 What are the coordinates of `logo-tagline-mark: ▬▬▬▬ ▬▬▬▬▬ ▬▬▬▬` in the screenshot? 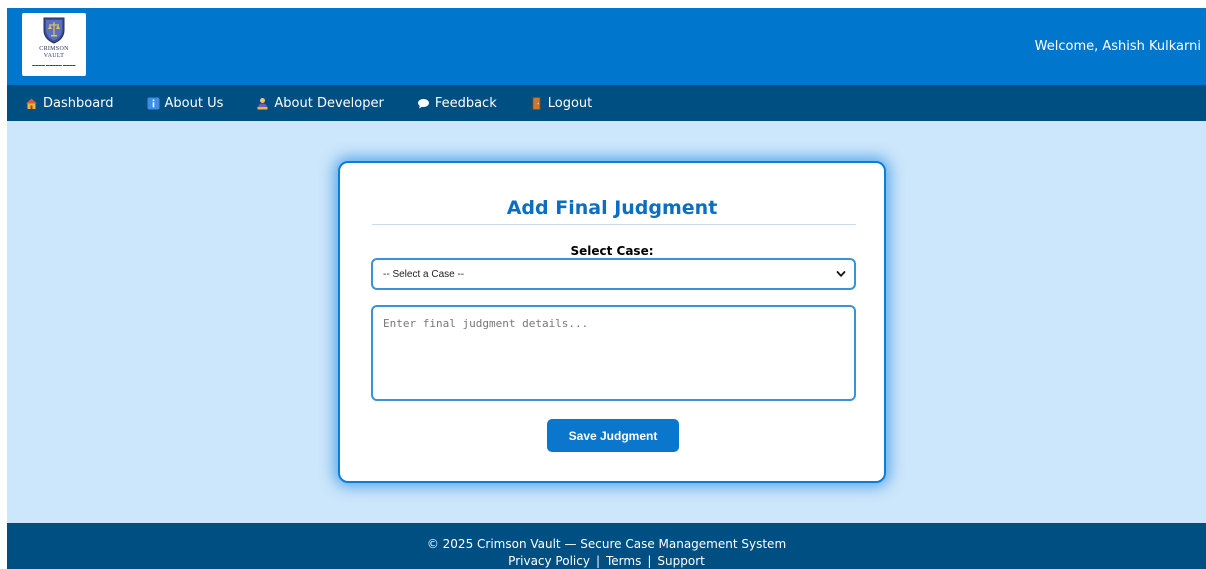 It's located at (54, 65).